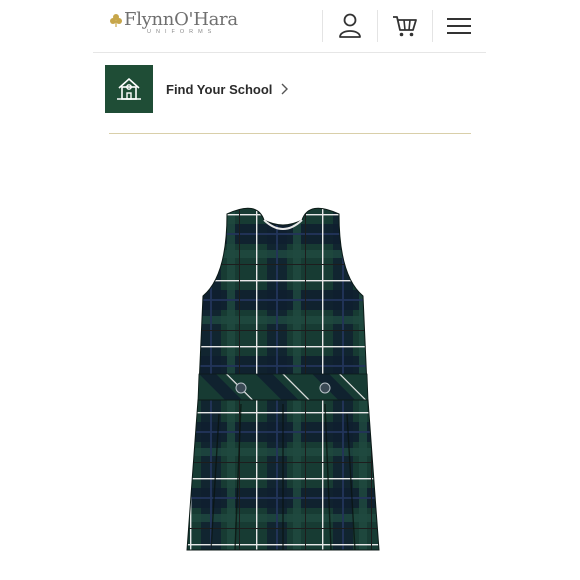  Describe the element at coordinates (116, 20) in the screenshot. I see `shamrock-icon` at that location.